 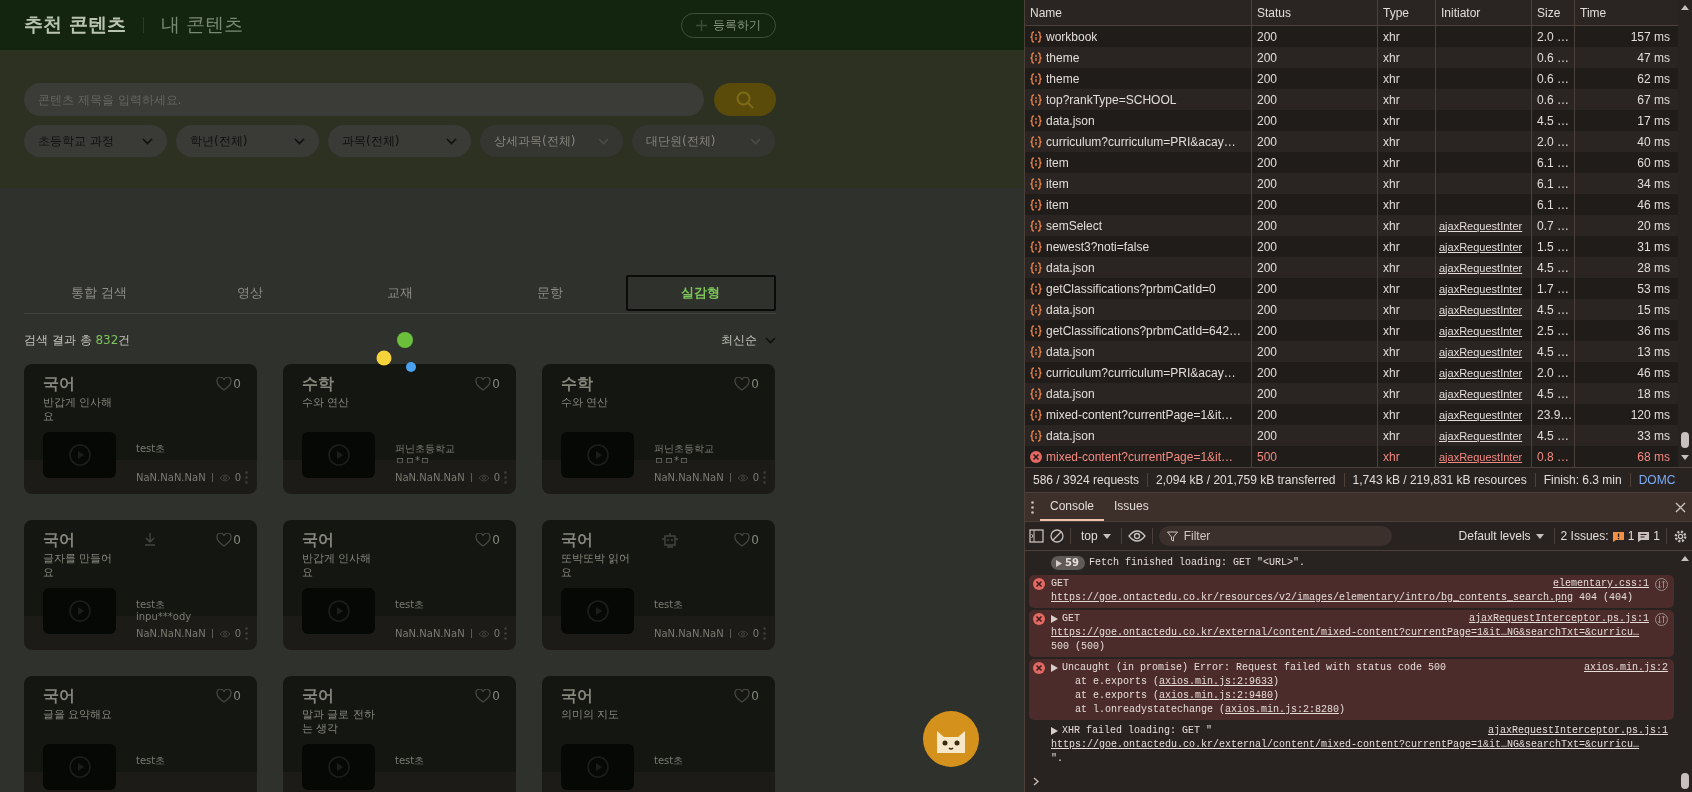 I want to click on braces-icon, so click(x=1036, y=99).